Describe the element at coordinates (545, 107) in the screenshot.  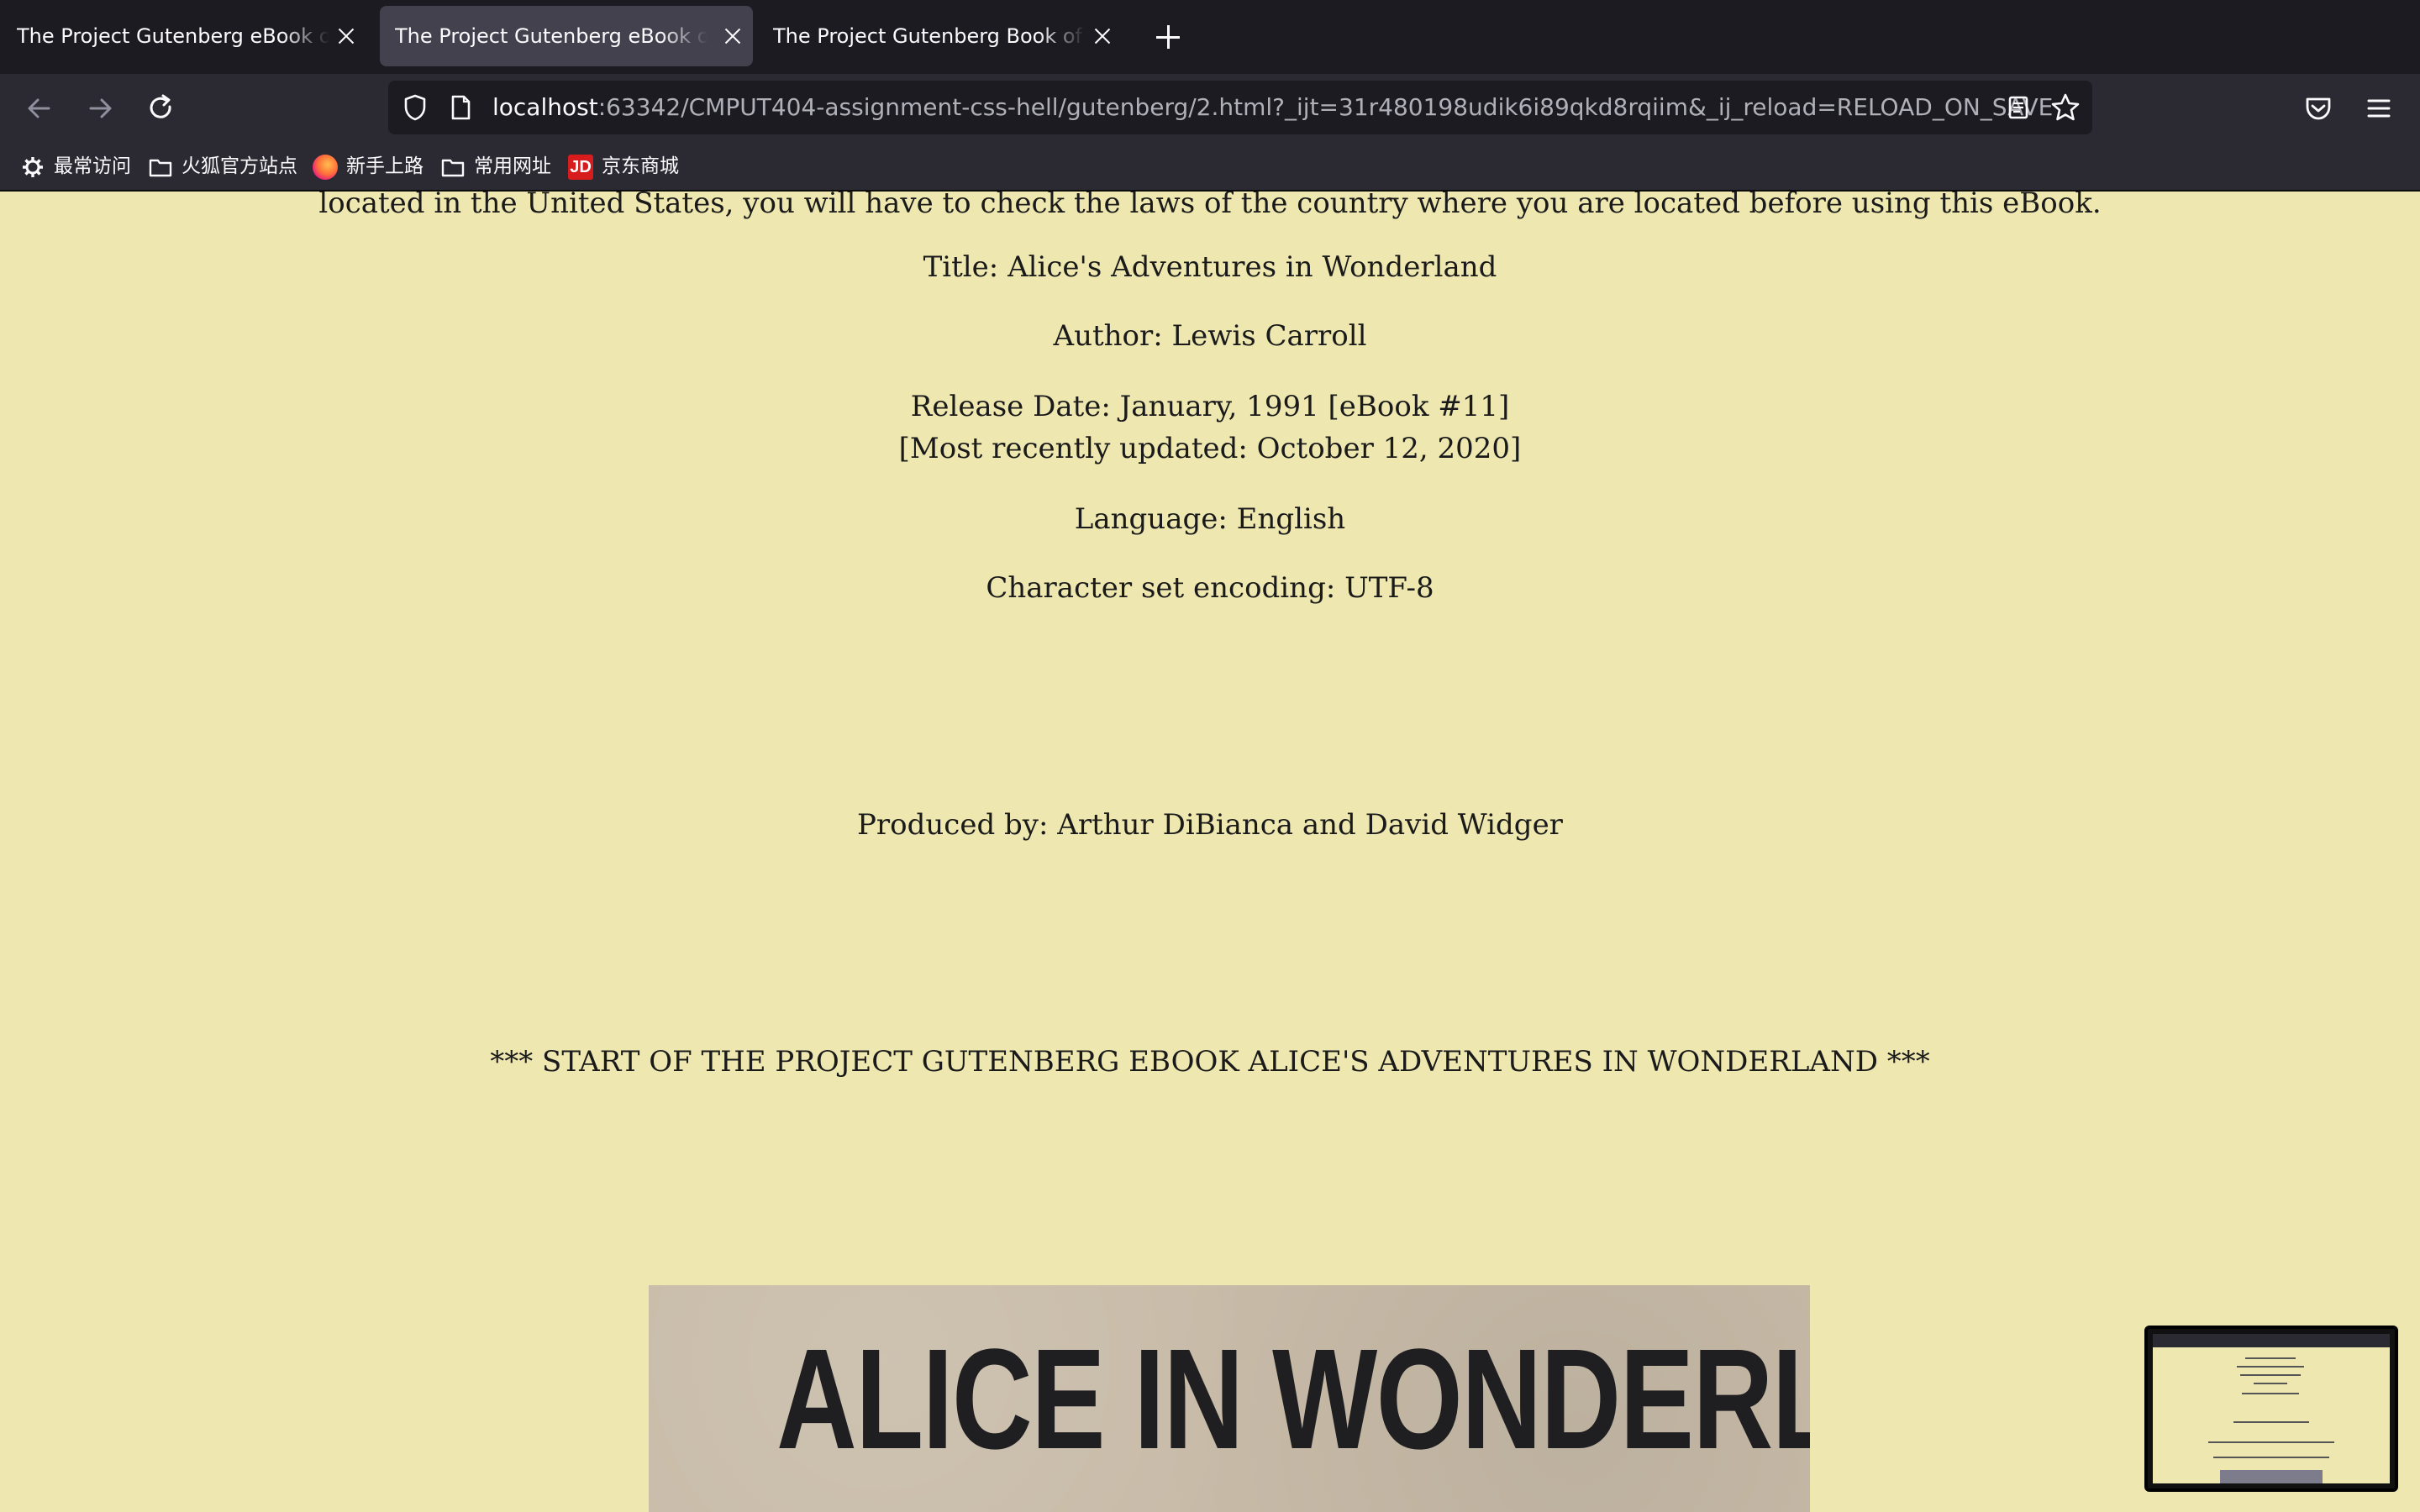
I see `url-host: localhost` at that location.